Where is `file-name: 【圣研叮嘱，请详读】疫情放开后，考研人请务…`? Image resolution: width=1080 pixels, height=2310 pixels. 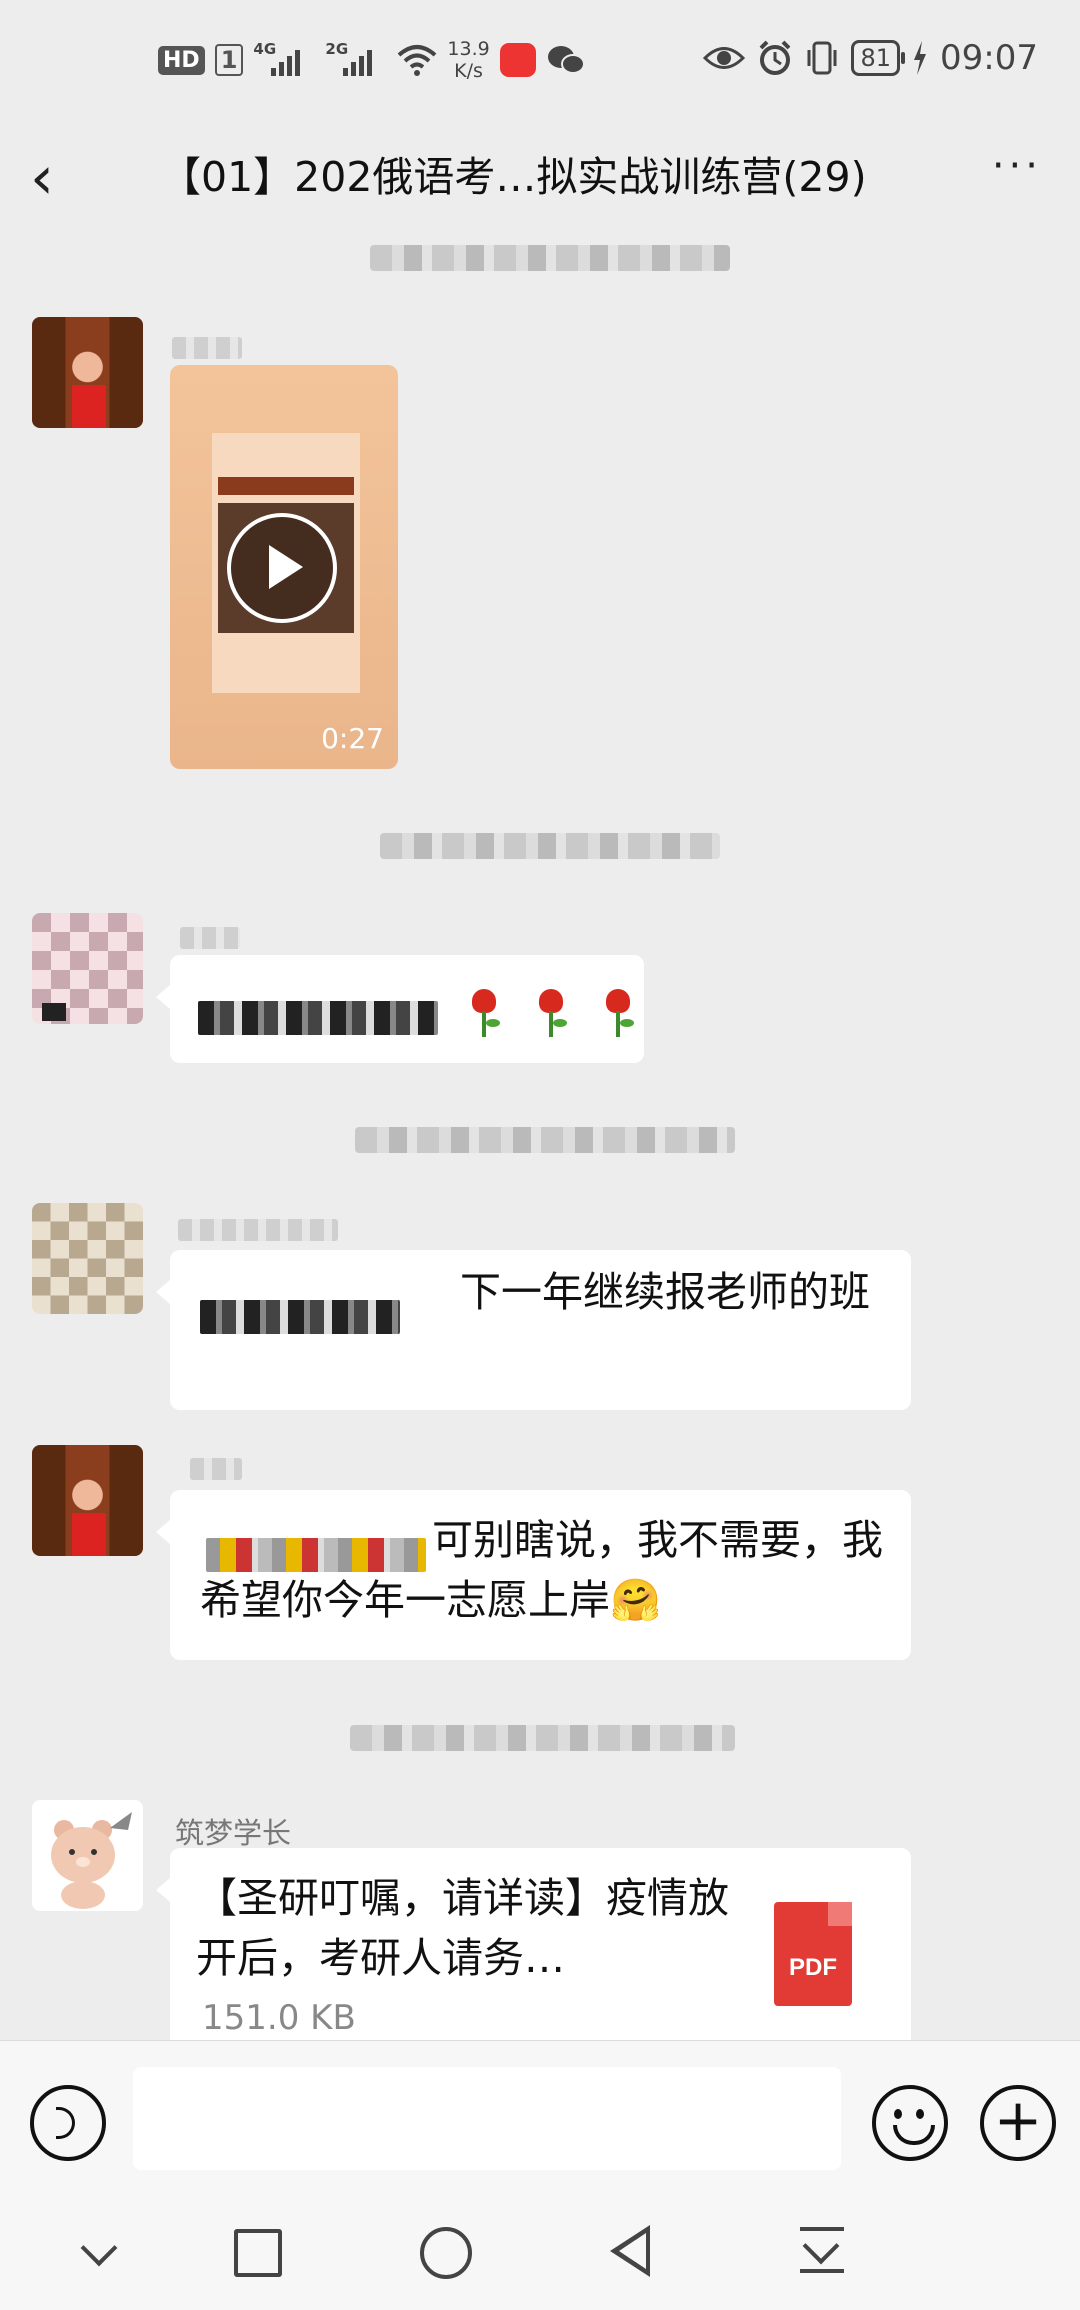 file-name: 【圣研叮嘱，请详读】疫情放开后，考研人请务… is located at coordinates (462, 1928).